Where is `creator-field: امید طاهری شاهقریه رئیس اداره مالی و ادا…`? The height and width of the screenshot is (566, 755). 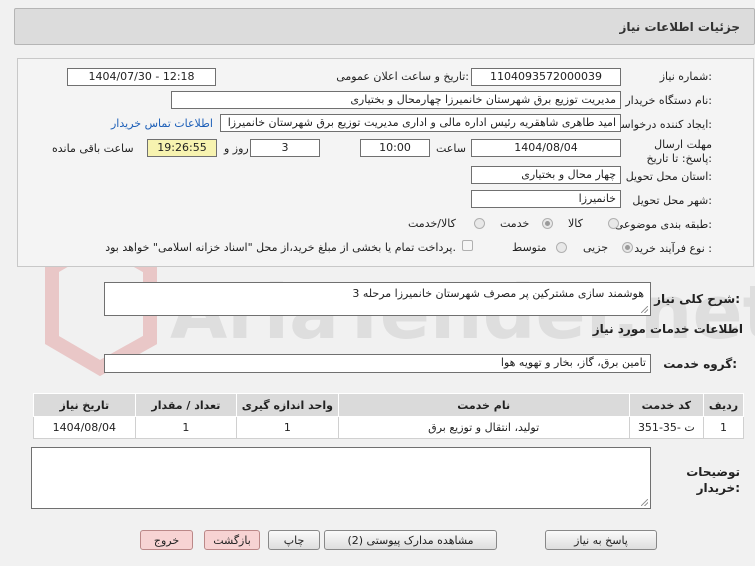
creator-field: امید طاهری شاهقریه رئیس اداره مالی و ادا… is located at coordinates (420, 123).